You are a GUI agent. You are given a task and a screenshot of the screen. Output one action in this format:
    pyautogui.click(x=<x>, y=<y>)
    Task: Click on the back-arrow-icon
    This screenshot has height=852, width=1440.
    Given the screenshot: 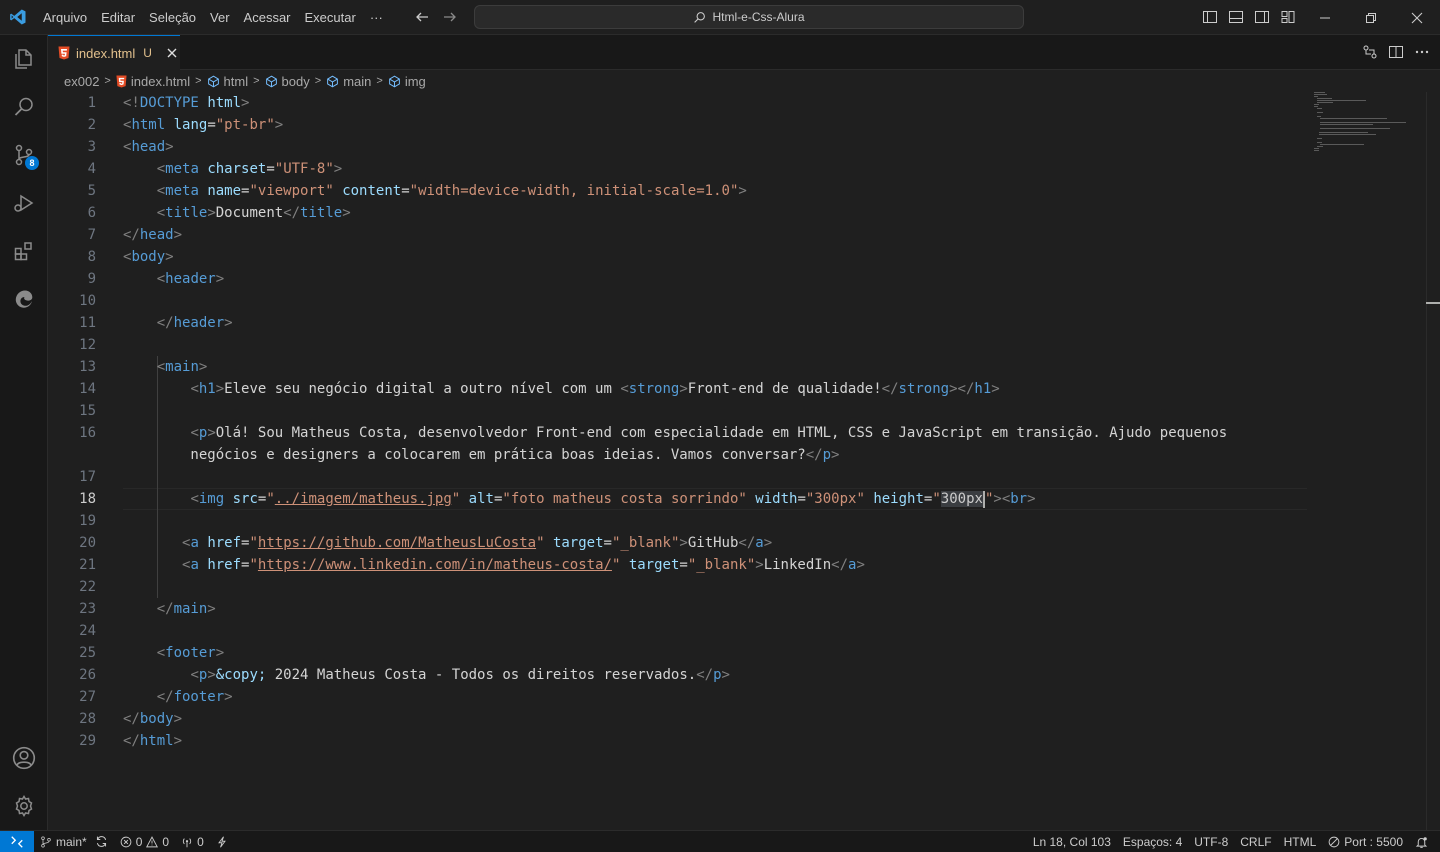 What is the action you would take?
    pyautogui.click(x=422, y=17)
    